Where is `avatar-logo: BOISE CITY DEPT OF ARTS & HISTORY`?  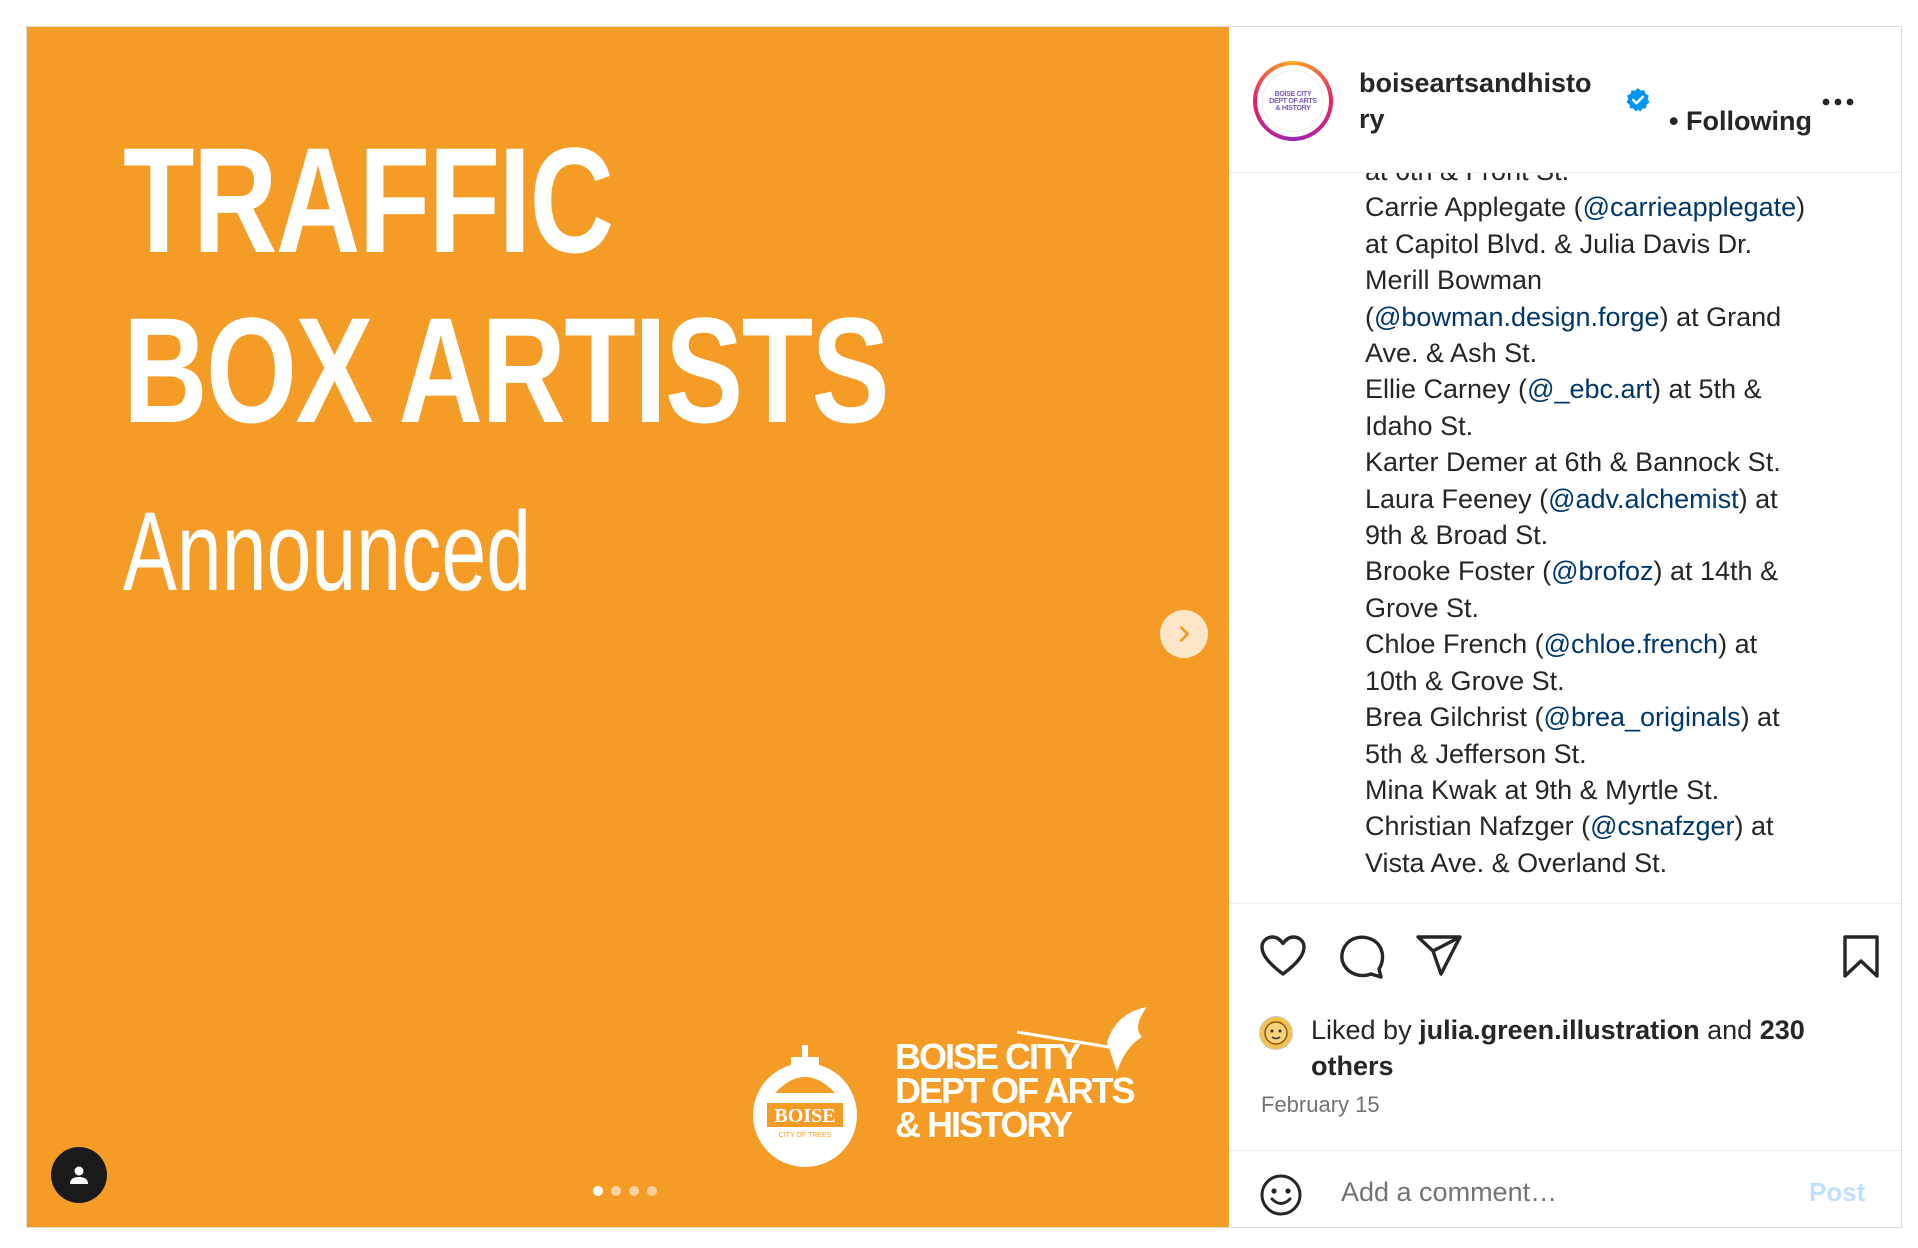
avatar-logo: BOISE CITY DEPT OF ARTS & HISTORY is located at coordinates (1293, 101).